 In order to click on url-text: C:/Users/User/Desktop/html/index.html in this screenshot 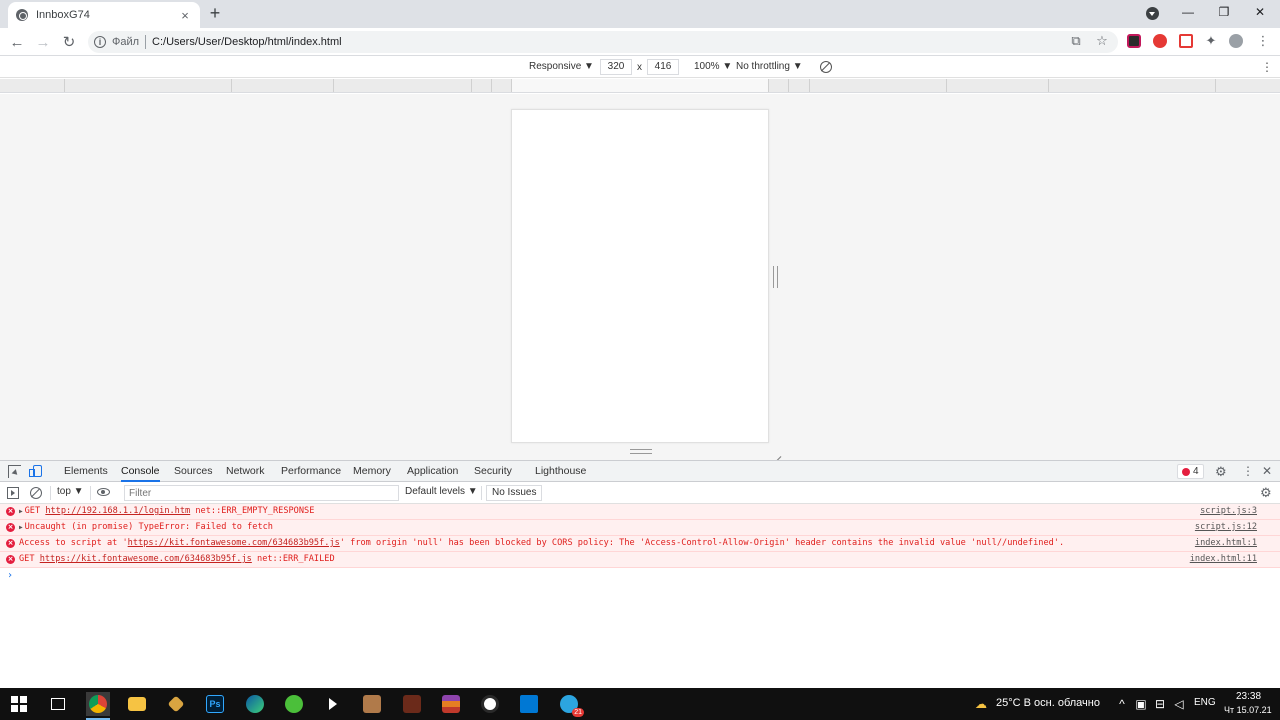, I will do `click(247, 42)`.